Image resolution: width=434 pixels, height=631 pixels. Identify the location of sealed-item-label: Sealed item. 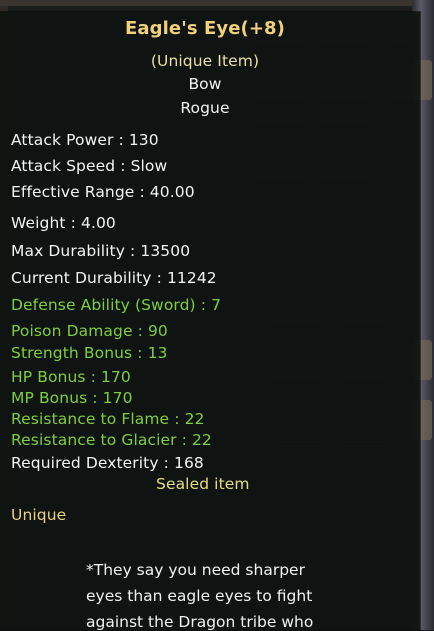
(203, 484).